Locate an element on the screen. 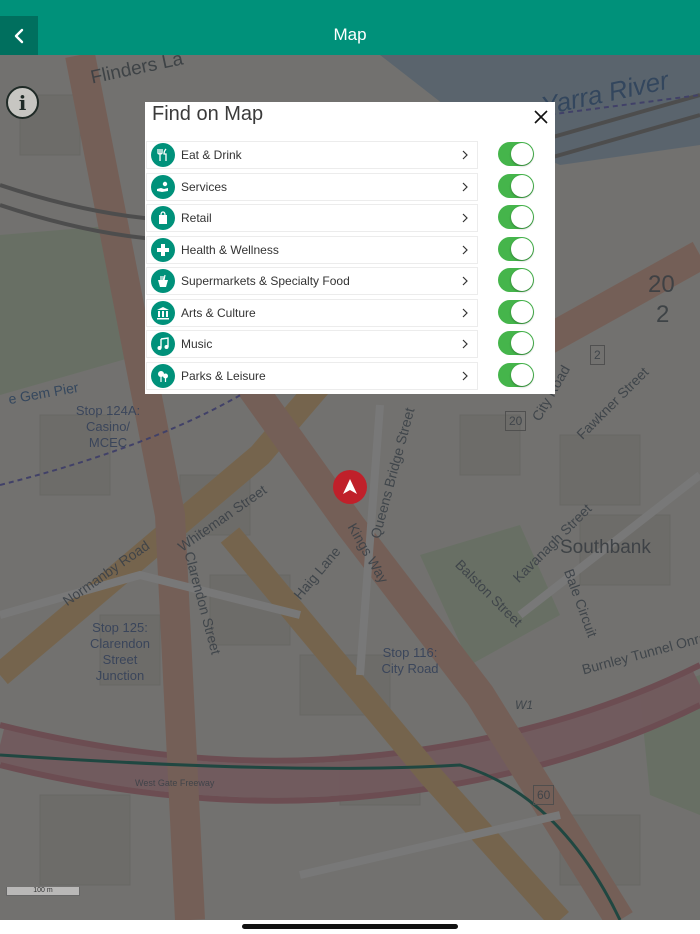 The image size is (700, 934). map-label-road-w1: W1 is located at coordinates (524, 705).